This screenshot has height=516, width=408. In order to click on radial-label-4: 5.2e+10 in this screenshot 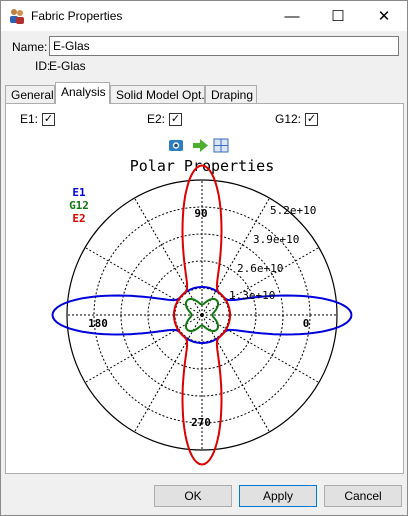, I will do `click(293, 210)`.